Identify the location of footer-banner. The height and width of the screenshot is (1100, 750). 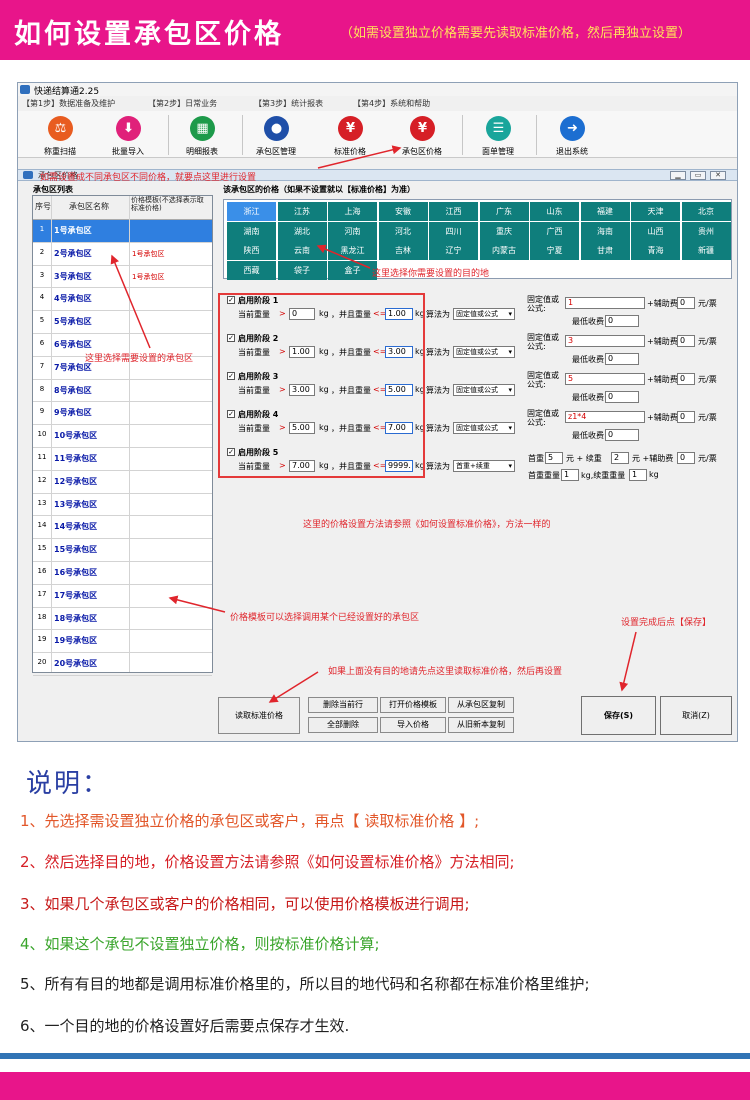
(375, 1086).